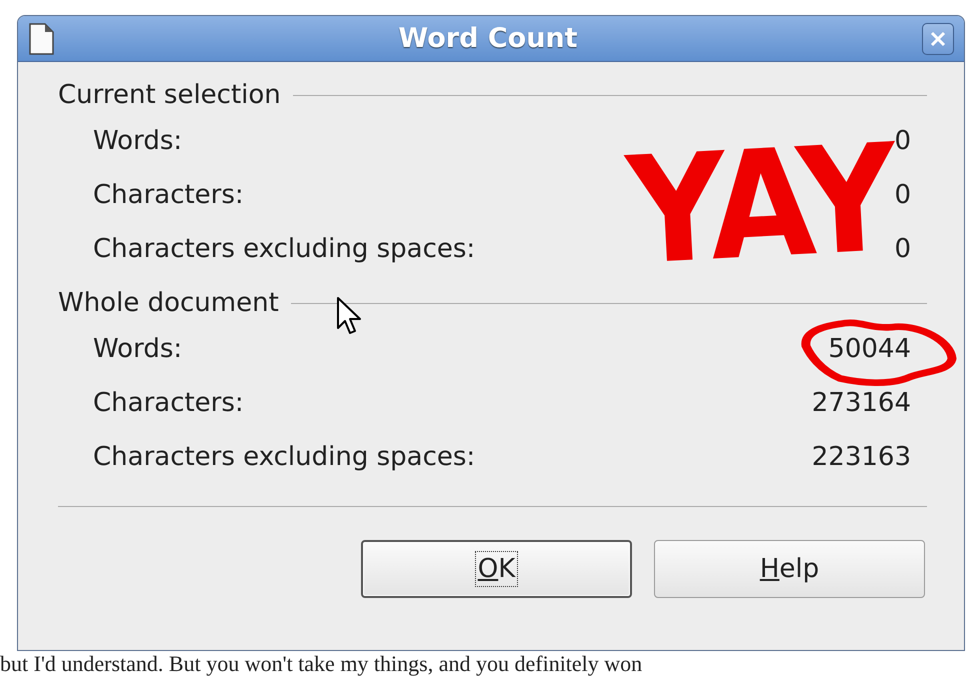 This screenshot has width=980, height=677. Describe the element at coordinates (861, 457) in the screenshot. I see `count-value: 223163` at that location.